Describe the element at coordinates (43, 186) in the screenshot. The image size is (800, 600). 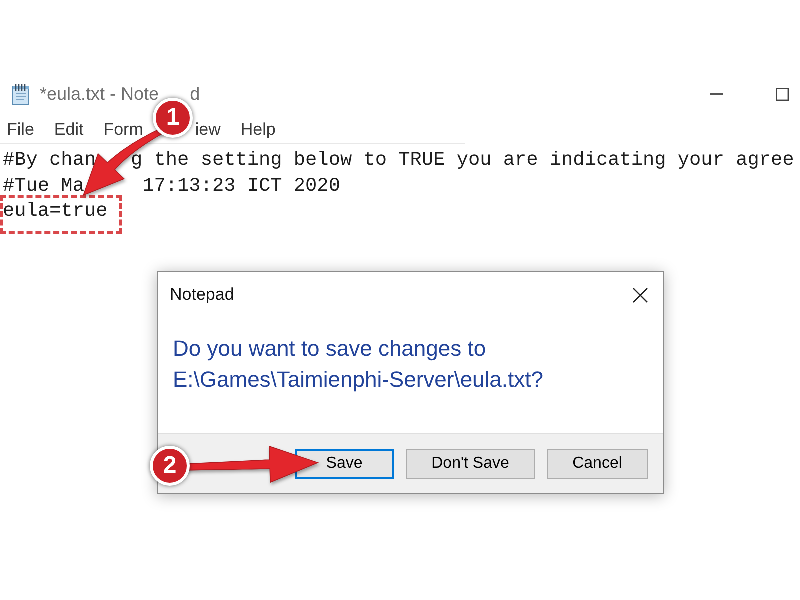
I see `editor-text: #Tue Ma` at that location.